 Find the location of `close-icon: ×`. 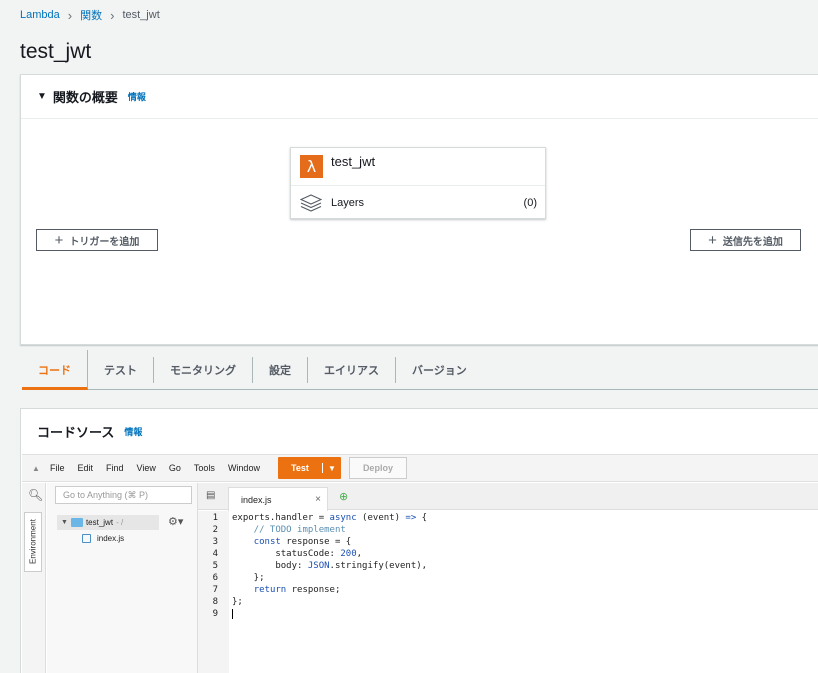

close-icon: × is located at coordinates (318, 499).